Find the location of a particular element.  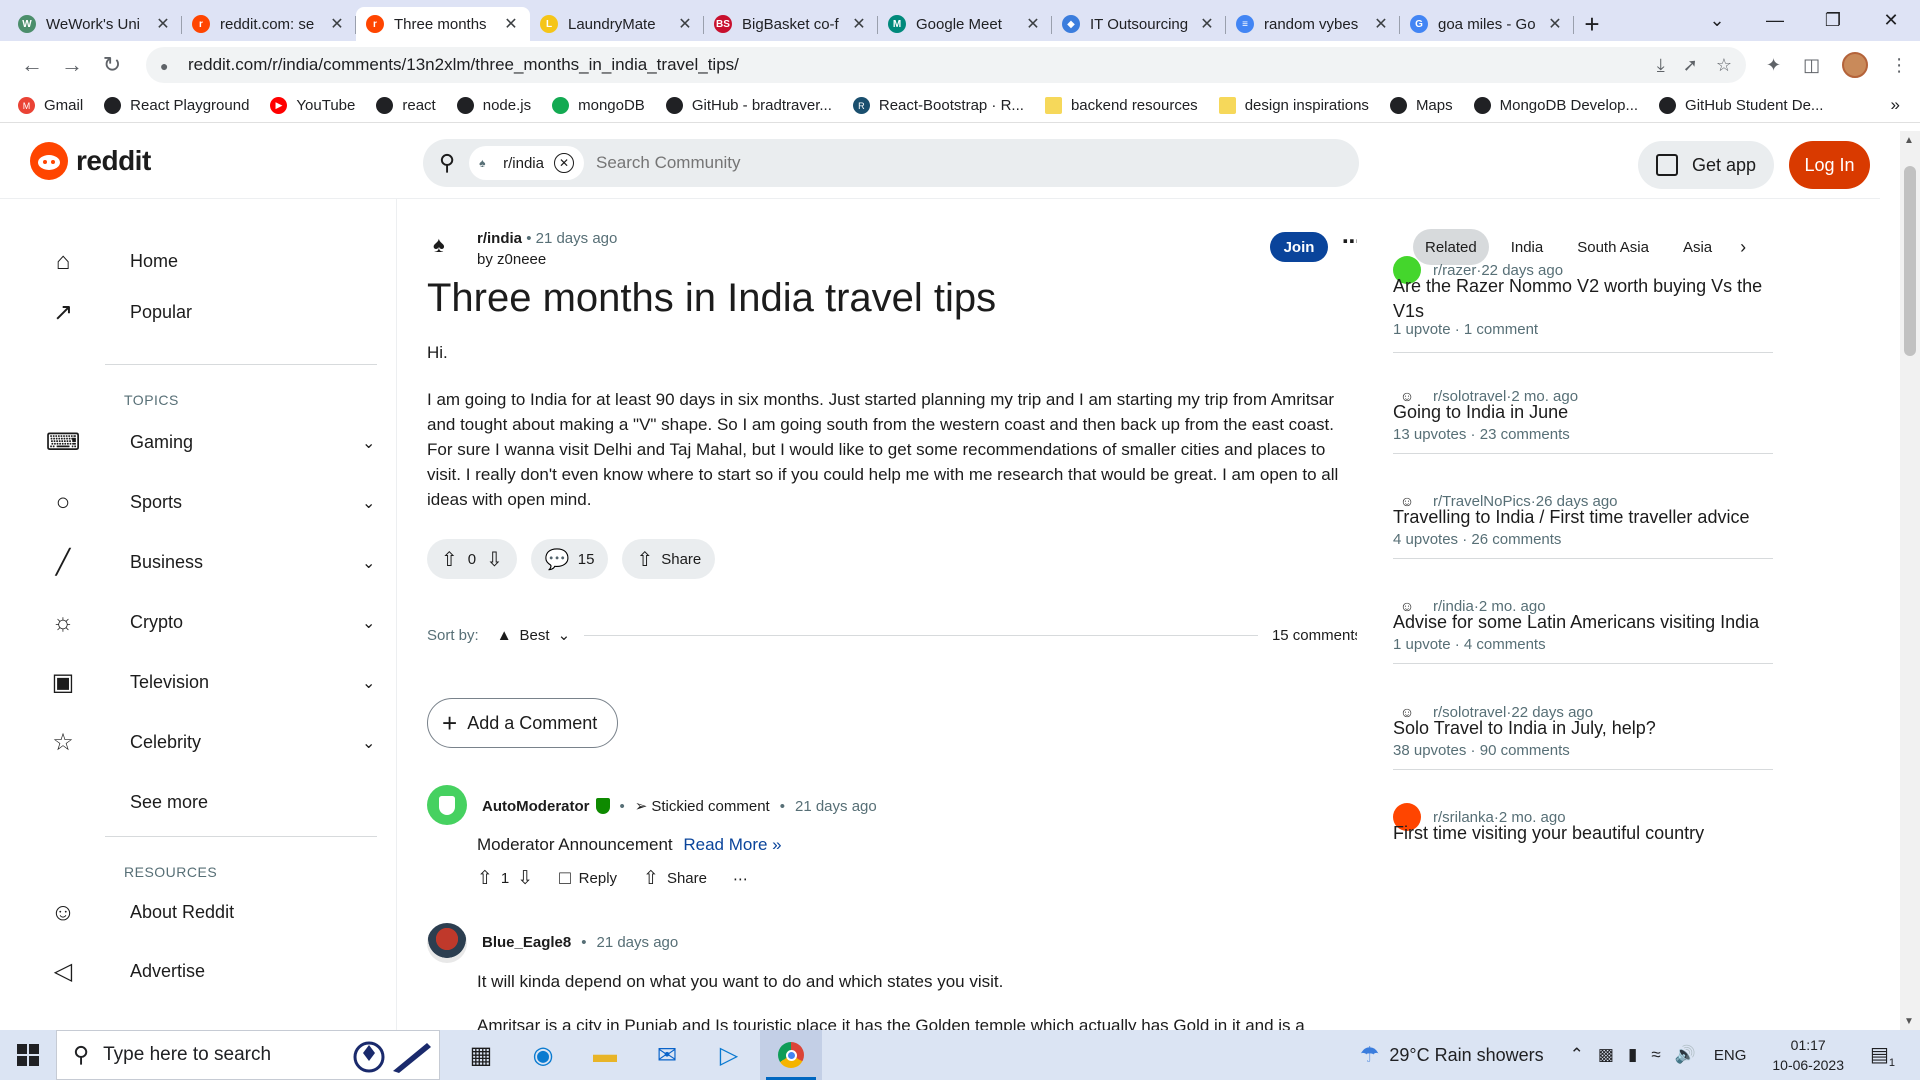

taskbar-search: ⚲ Type here to search is located at coordinates (248, 1055).